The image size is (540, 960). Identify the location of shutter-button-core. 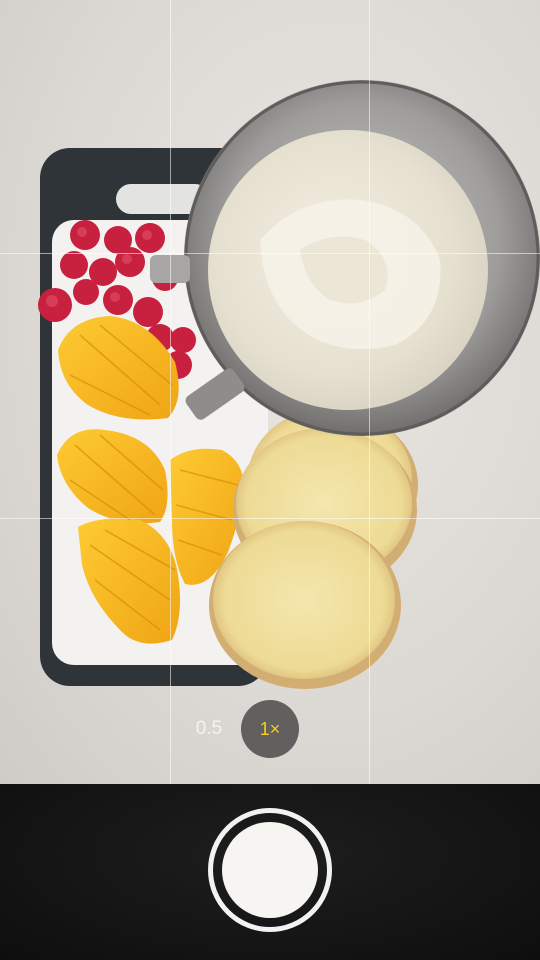
(270, 870).